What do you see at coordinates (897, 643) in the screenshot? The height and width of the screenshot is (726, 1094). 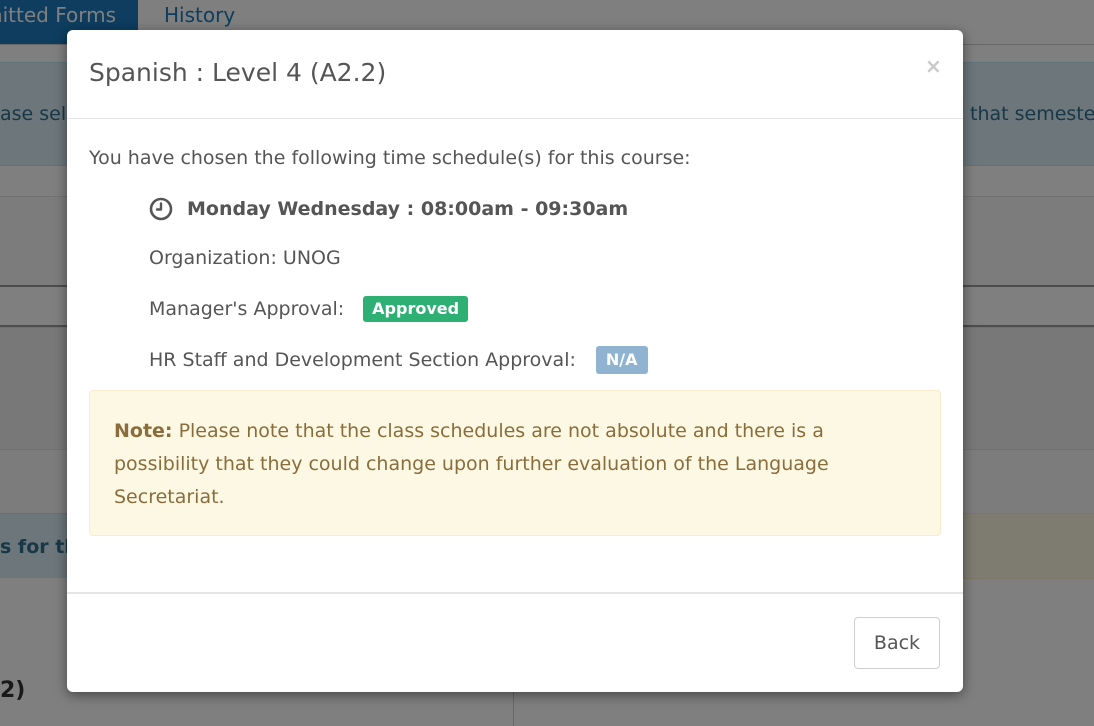 I see `back-button: Back` at bounding box center [897, 643].